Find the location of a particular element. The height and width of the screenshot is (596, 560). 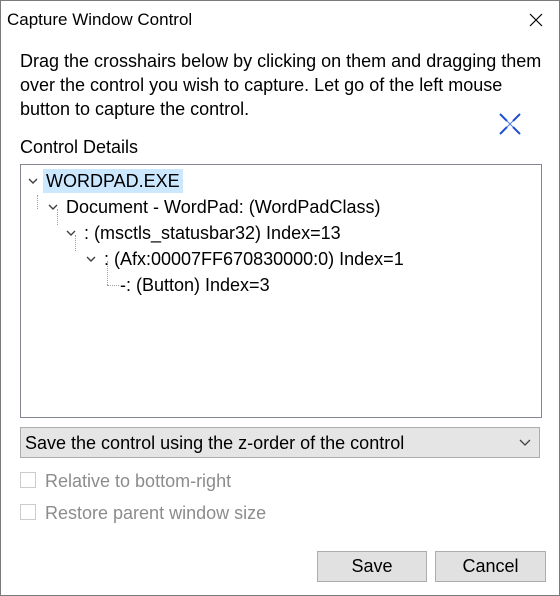

close-button is located at coordinates (536, 20).